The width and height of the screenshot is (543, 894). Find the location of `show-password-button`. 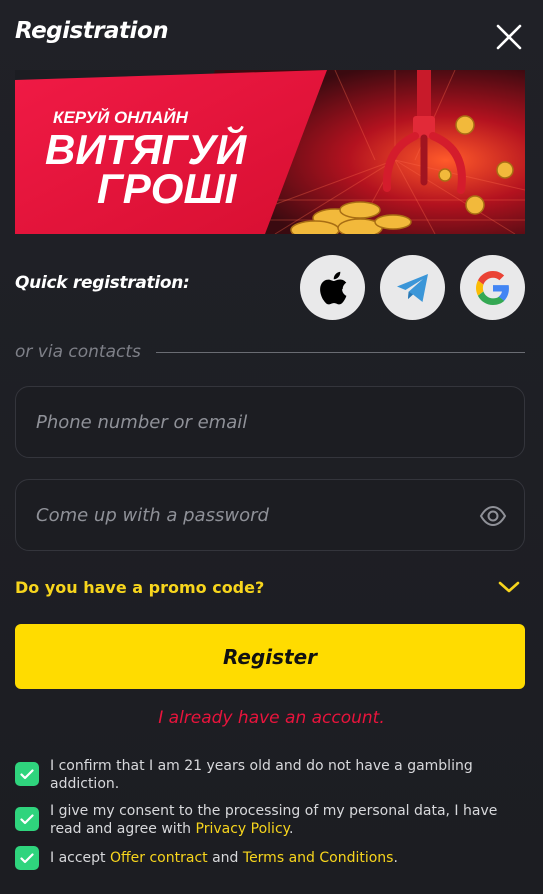

show-password-button is located at coordinates (493, 516).